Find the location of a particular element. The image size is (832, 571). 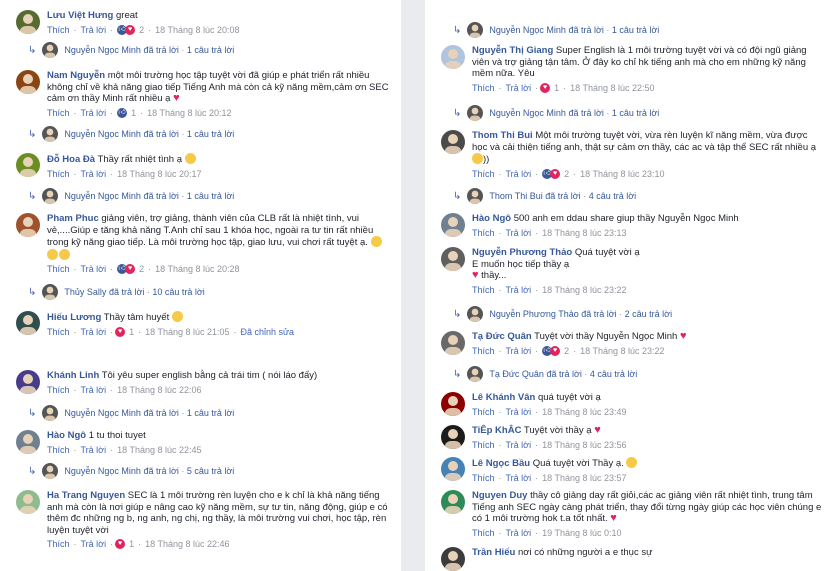

replies-row: ↳ Thủy Sally đã trả lời · 10 câu trả lời is located at coordinates (116, 292).